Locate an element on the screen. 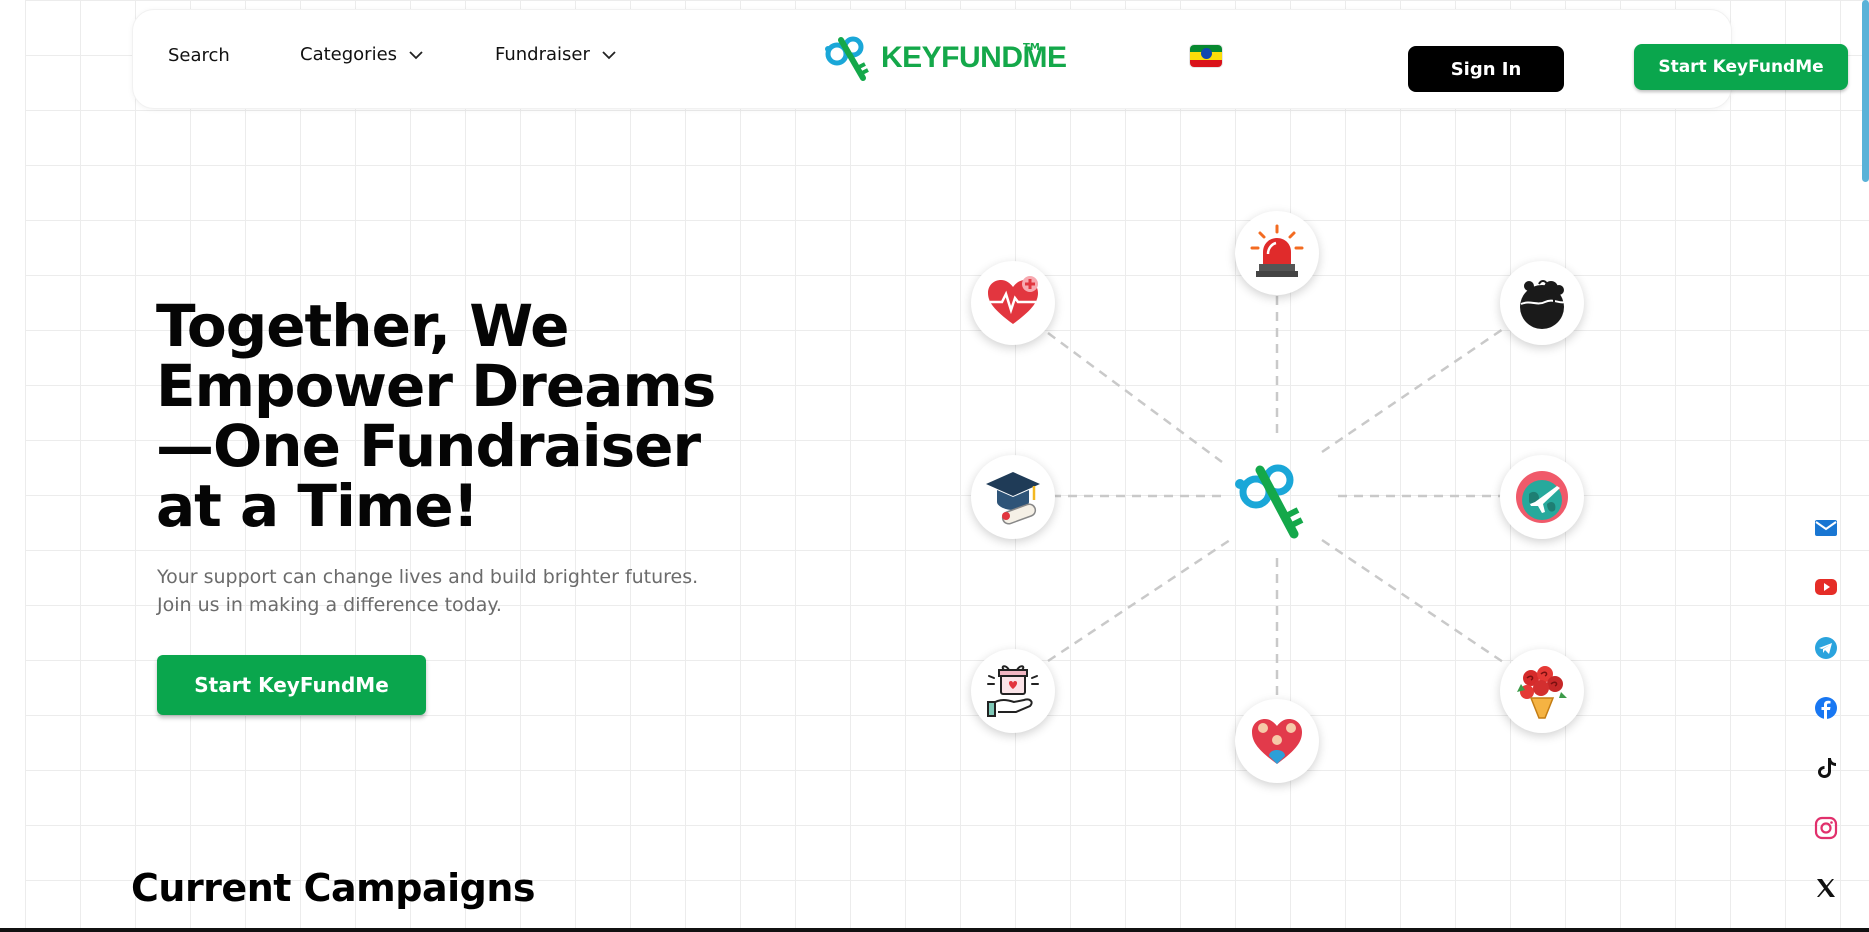 This screenshot has width=1869, height=932. key-logo-icon is located at coordinates (847, 58).